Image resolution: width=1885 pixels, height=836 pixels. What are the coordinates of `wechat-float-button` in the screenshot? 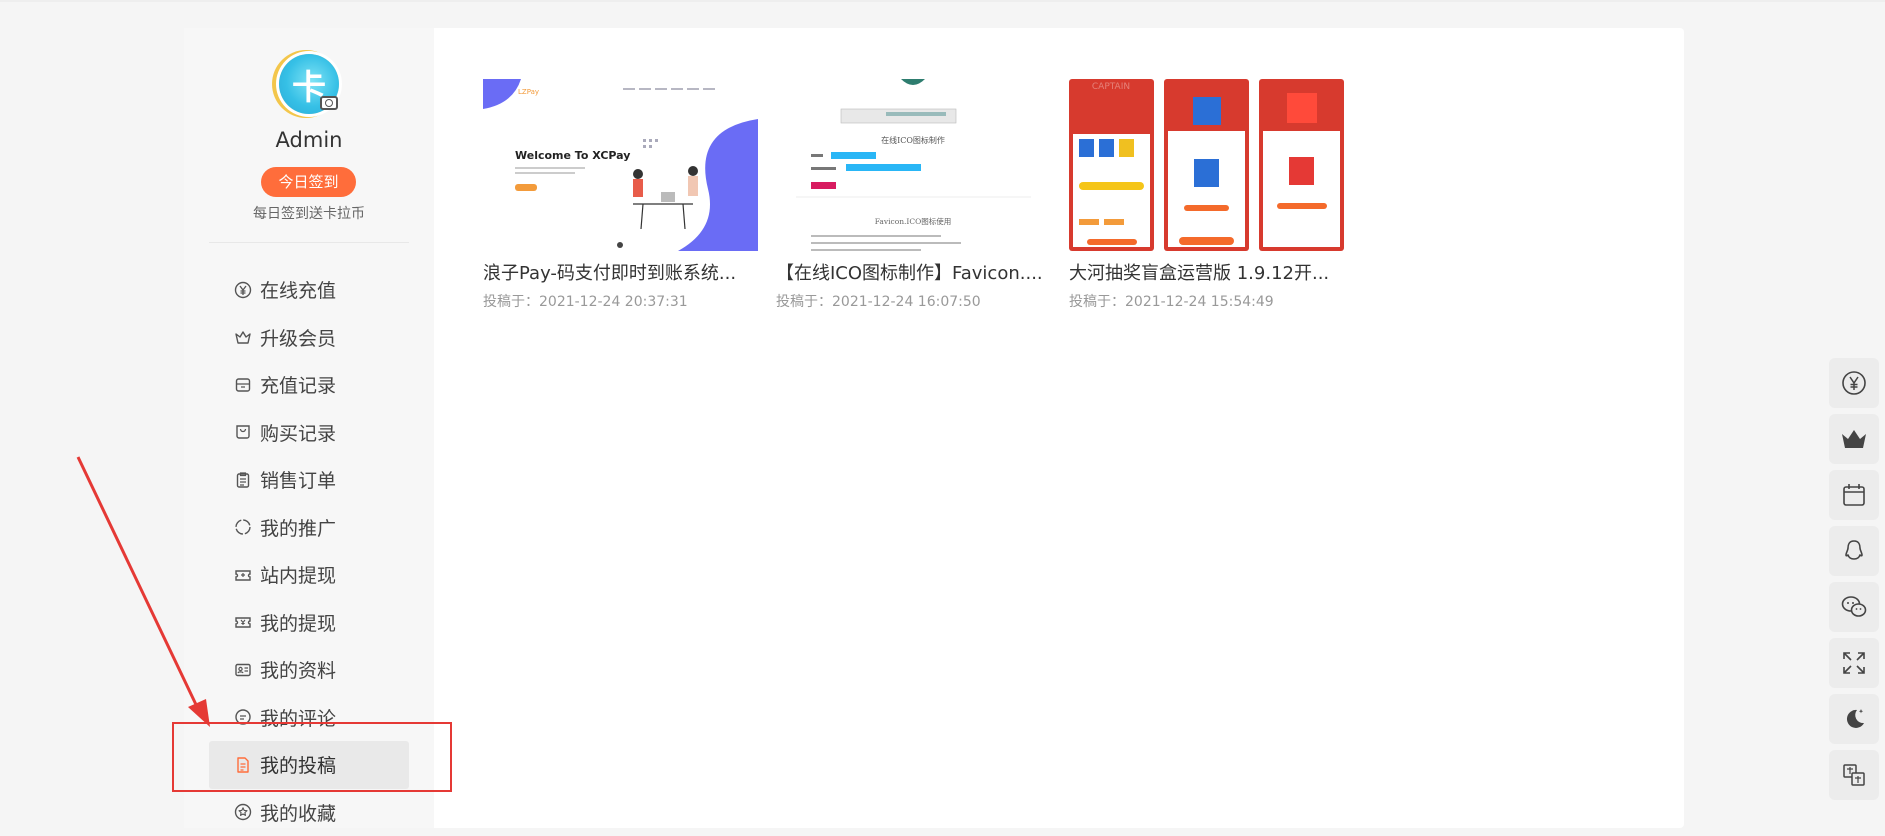 It's located at (1854, 607).